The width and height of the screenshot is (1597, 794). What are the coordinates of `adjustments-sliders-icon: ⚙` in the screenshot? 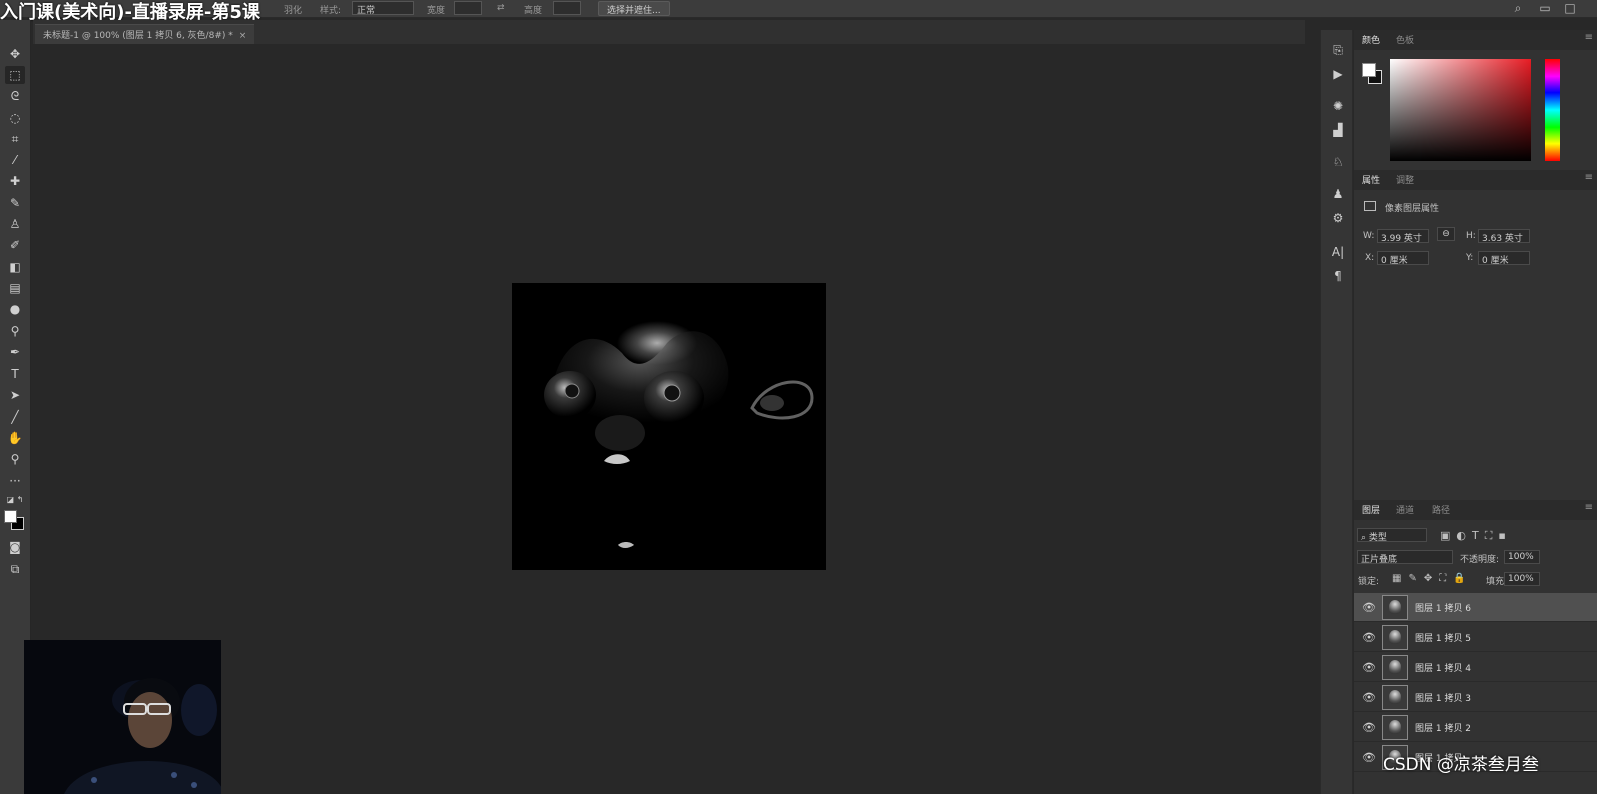 It's located at (1338, 218).